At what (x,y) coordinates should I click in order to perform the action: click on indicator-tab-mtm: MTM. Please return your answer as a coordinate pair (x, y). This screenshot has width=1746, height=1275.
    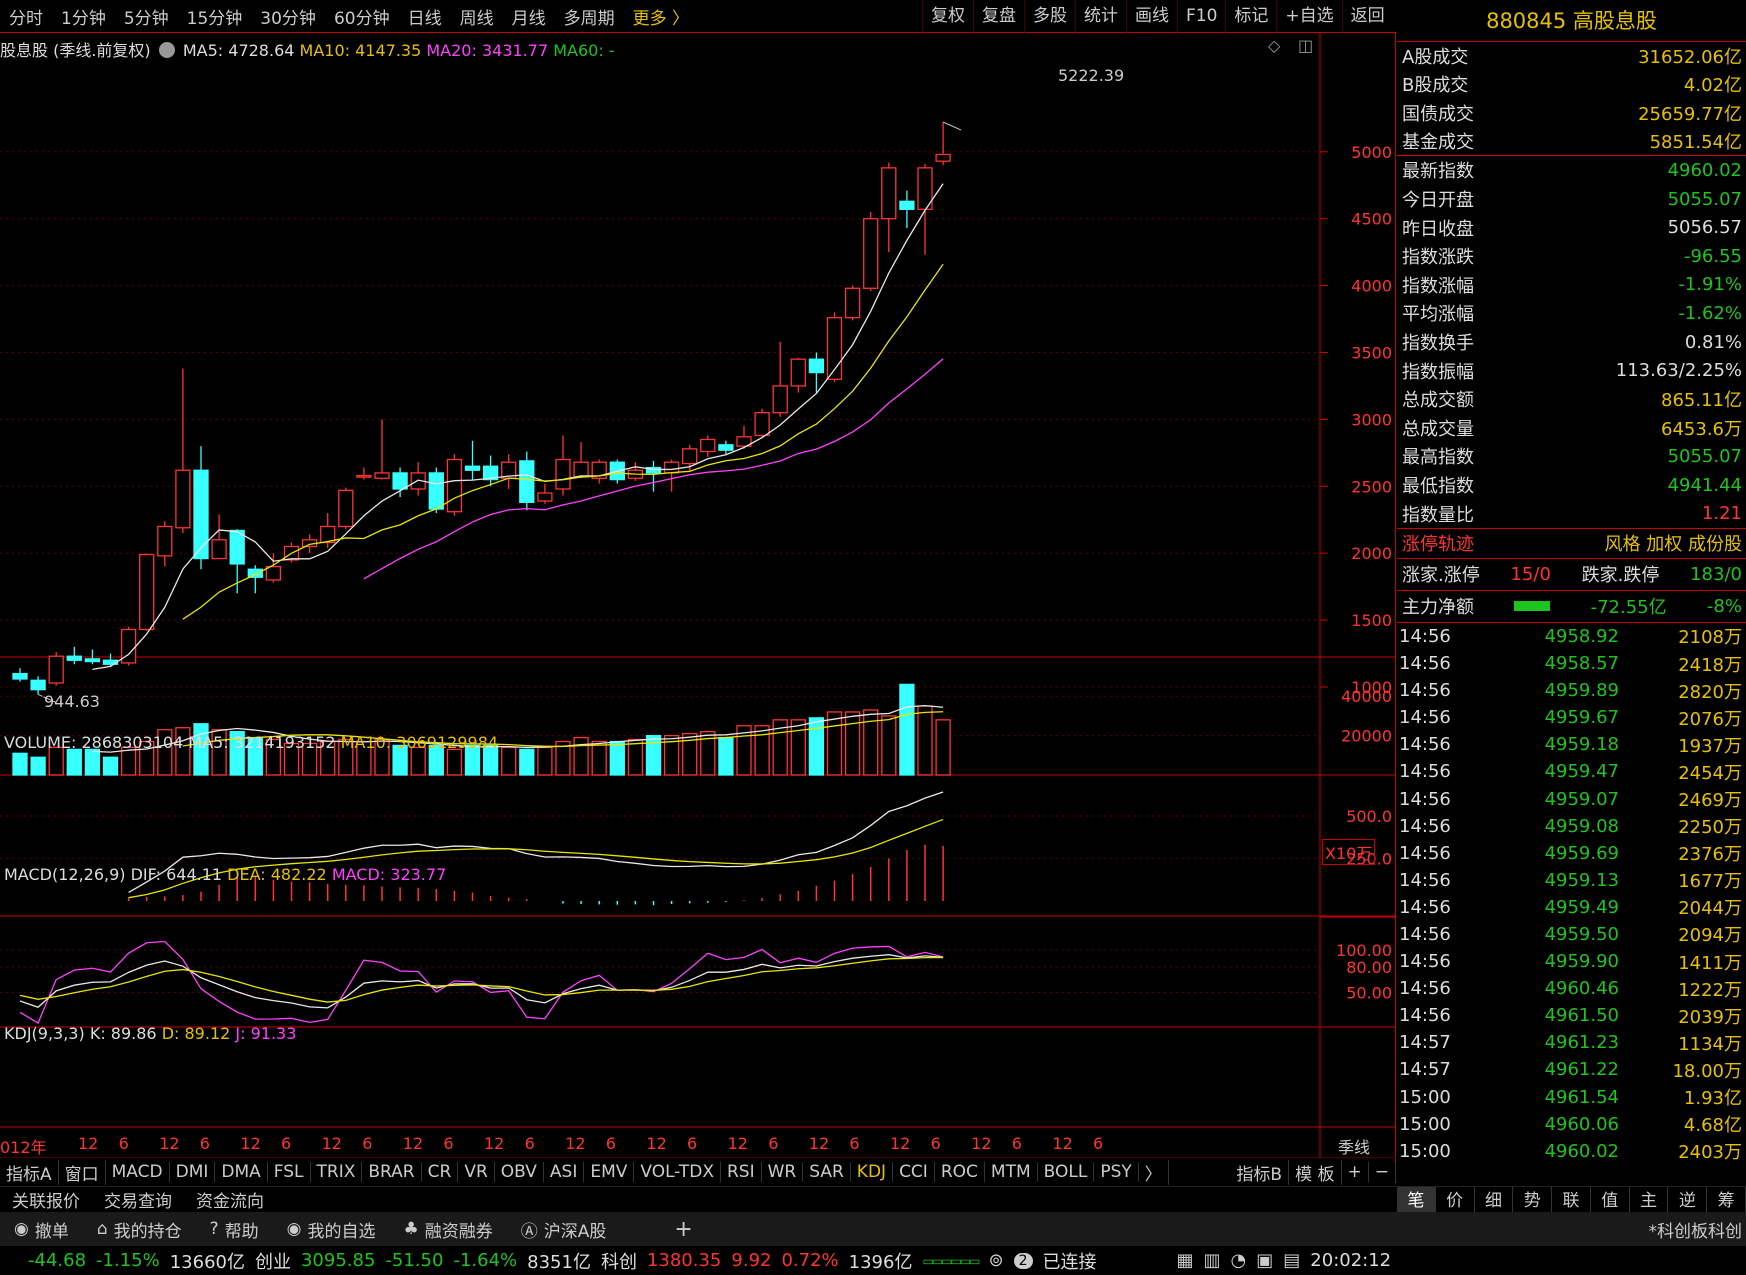
    Looking at the image, I should click on (1011, 1172).